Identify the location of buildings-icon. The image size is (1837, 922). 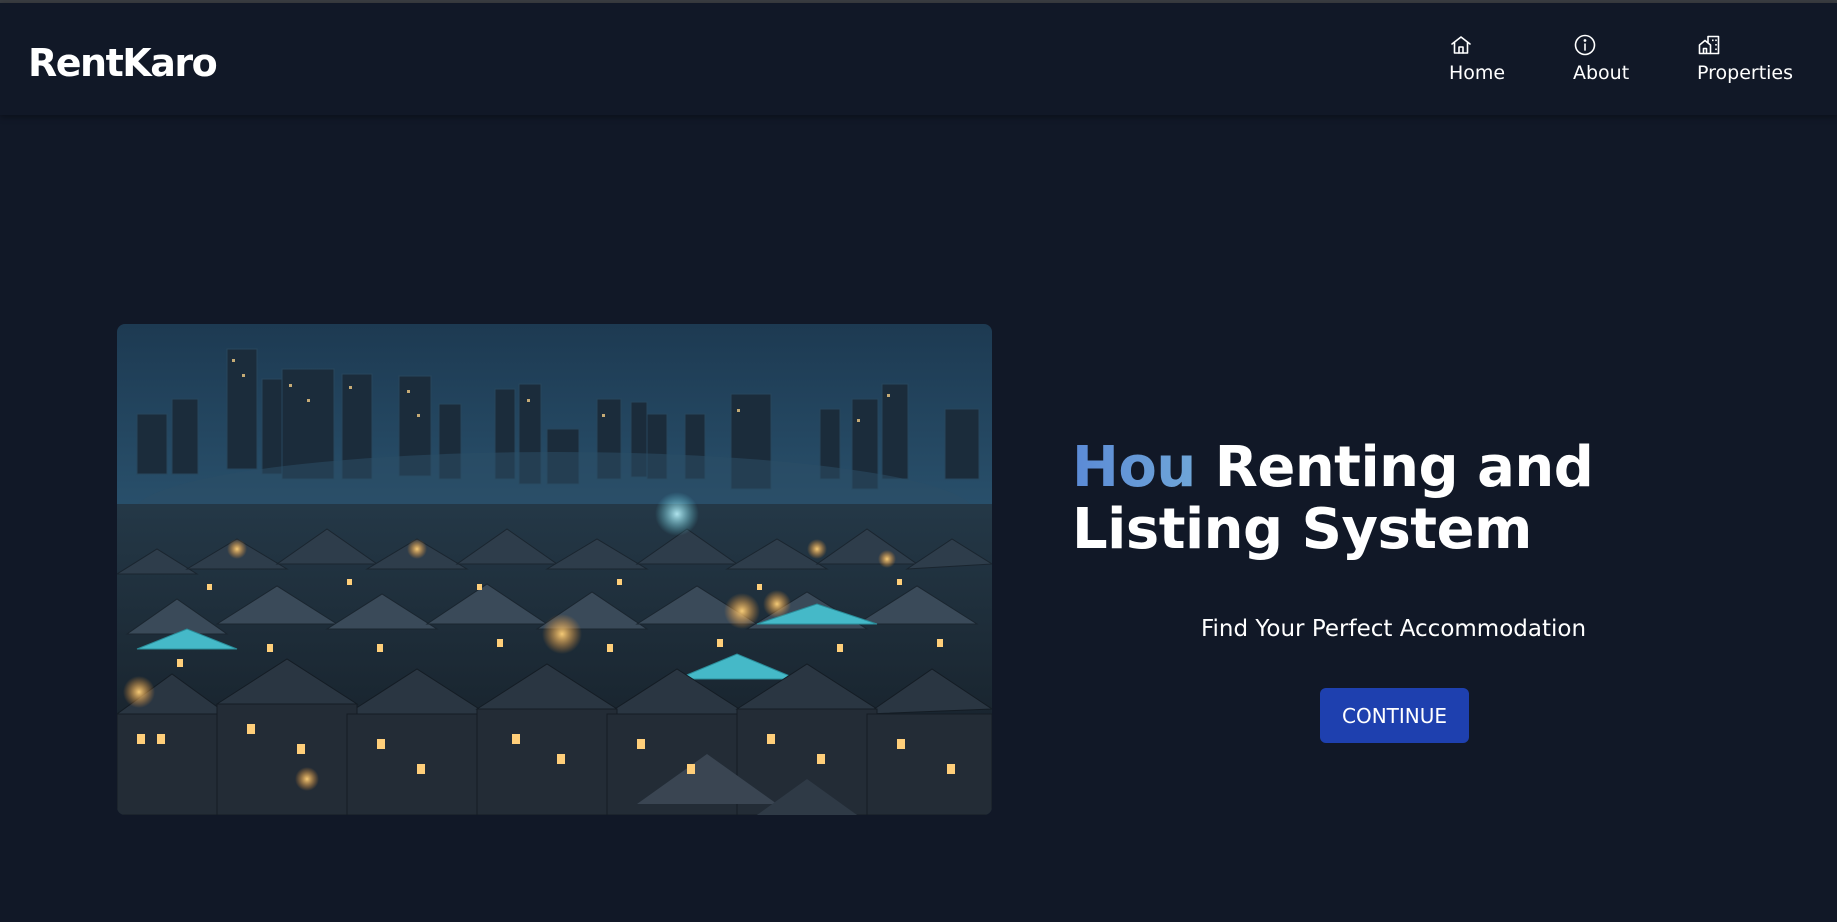
(1709, 45).